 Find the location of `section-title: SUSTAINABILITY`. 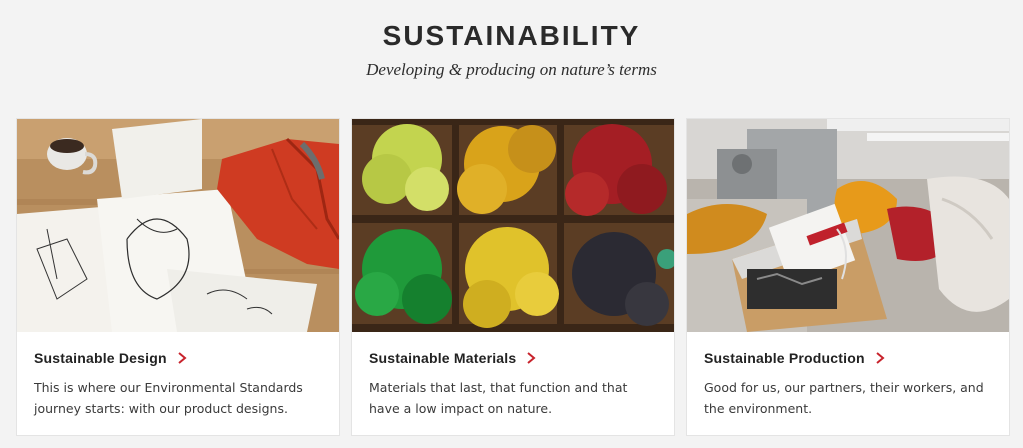

section-title: SUSTAINABILITY is located at coordinates (511, 35).